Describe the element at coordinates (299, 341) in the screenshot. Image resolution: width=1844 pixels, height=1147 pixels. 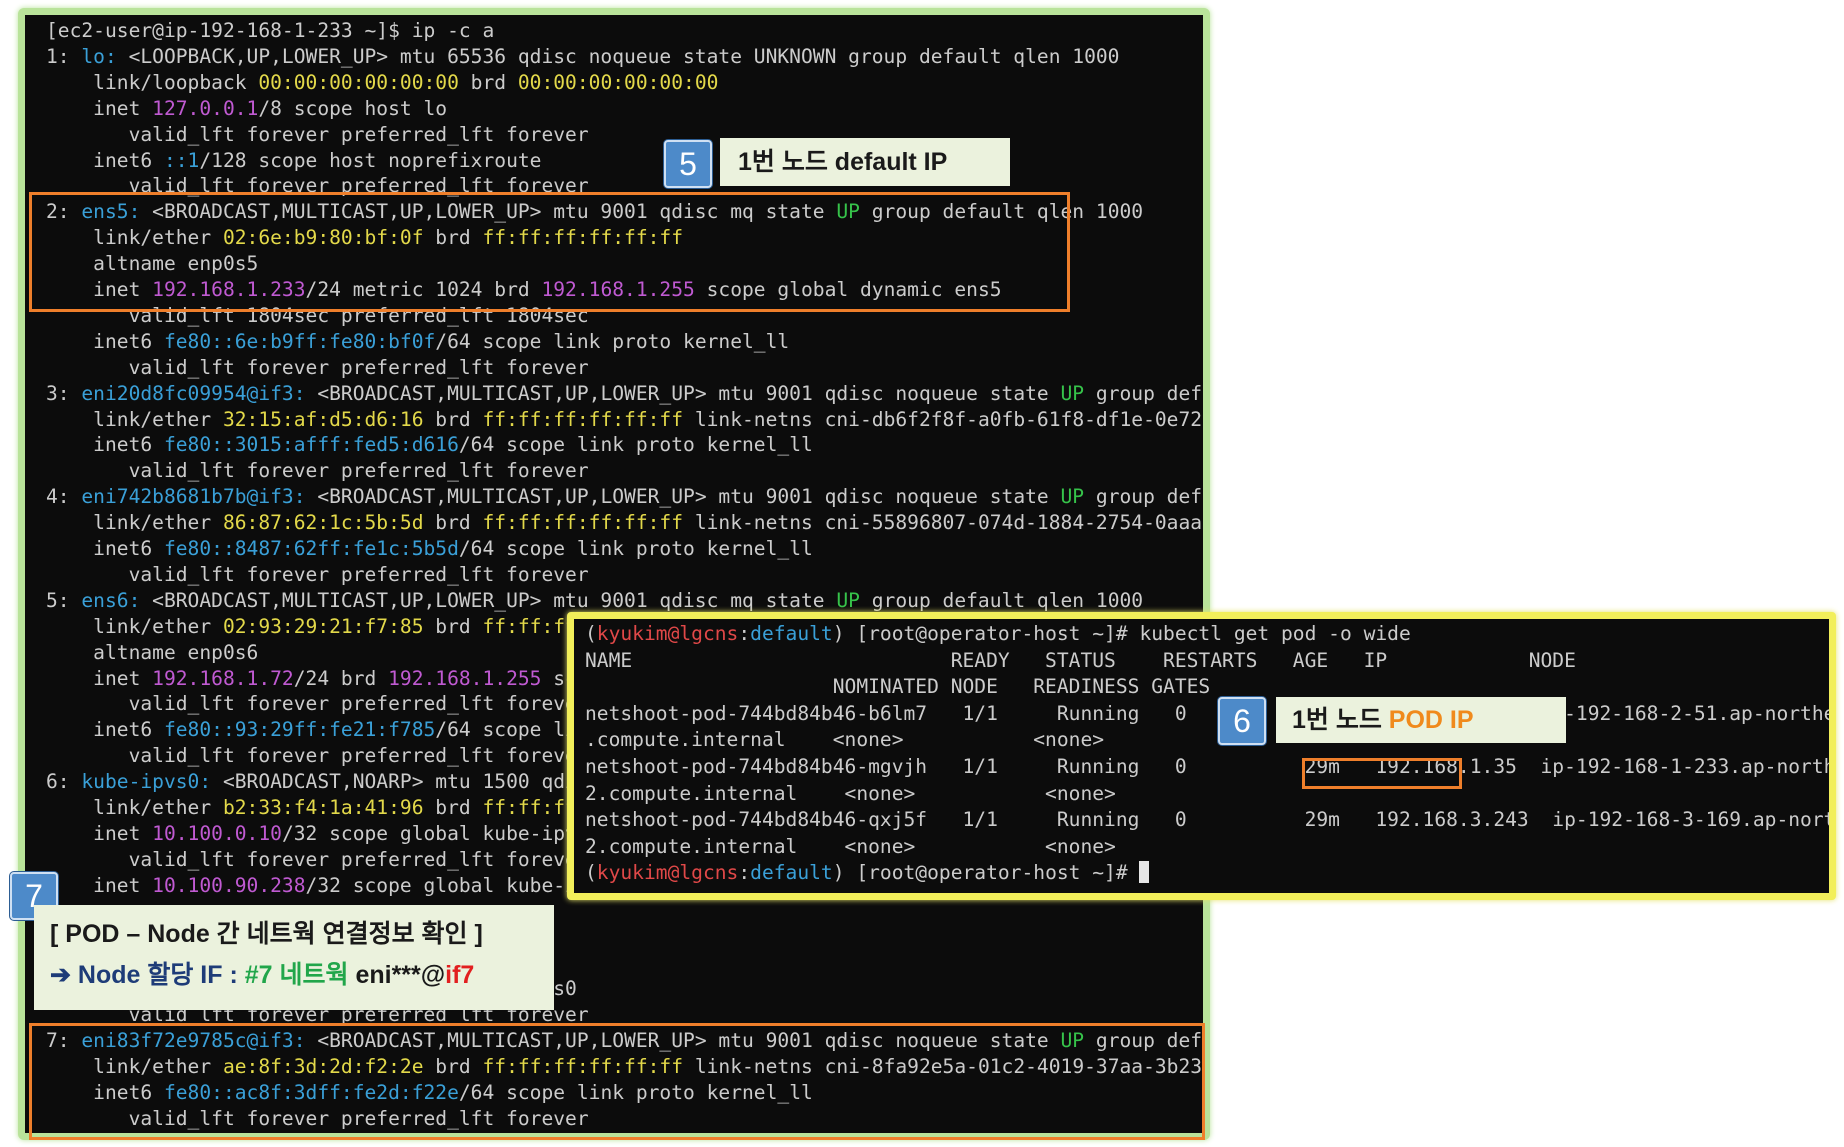
I see `terminal-text: fe80::6e:b9ff:fe80:bf0f` at that location.